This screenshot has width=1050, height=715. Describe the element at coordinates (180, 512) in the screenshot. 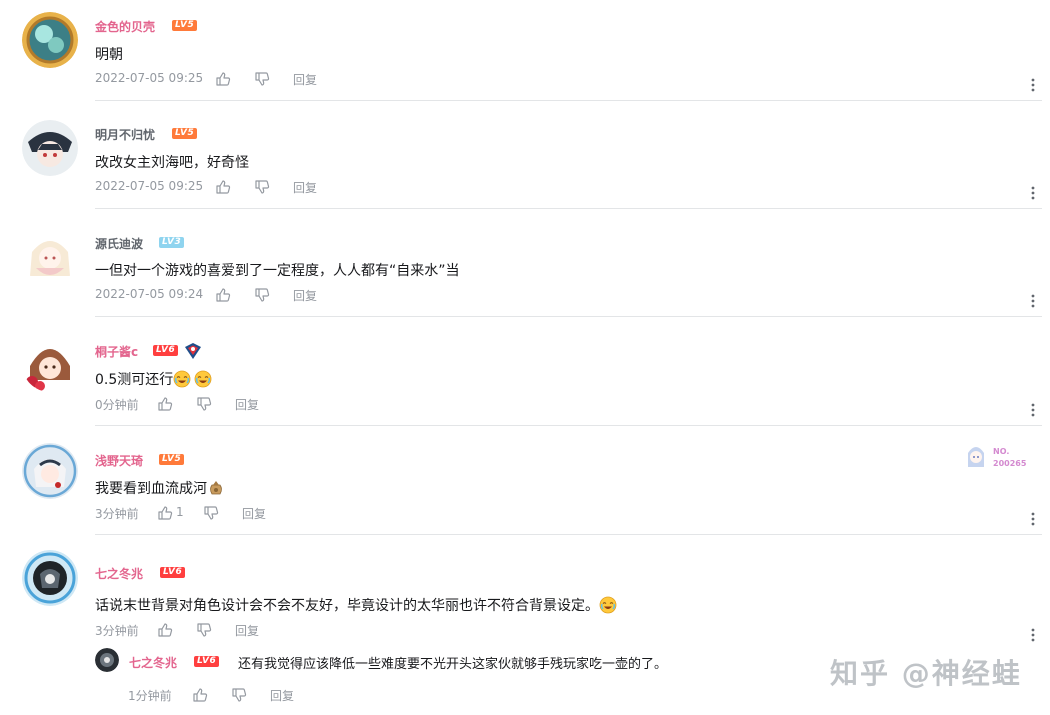

I see `like-count: 1` at that location.